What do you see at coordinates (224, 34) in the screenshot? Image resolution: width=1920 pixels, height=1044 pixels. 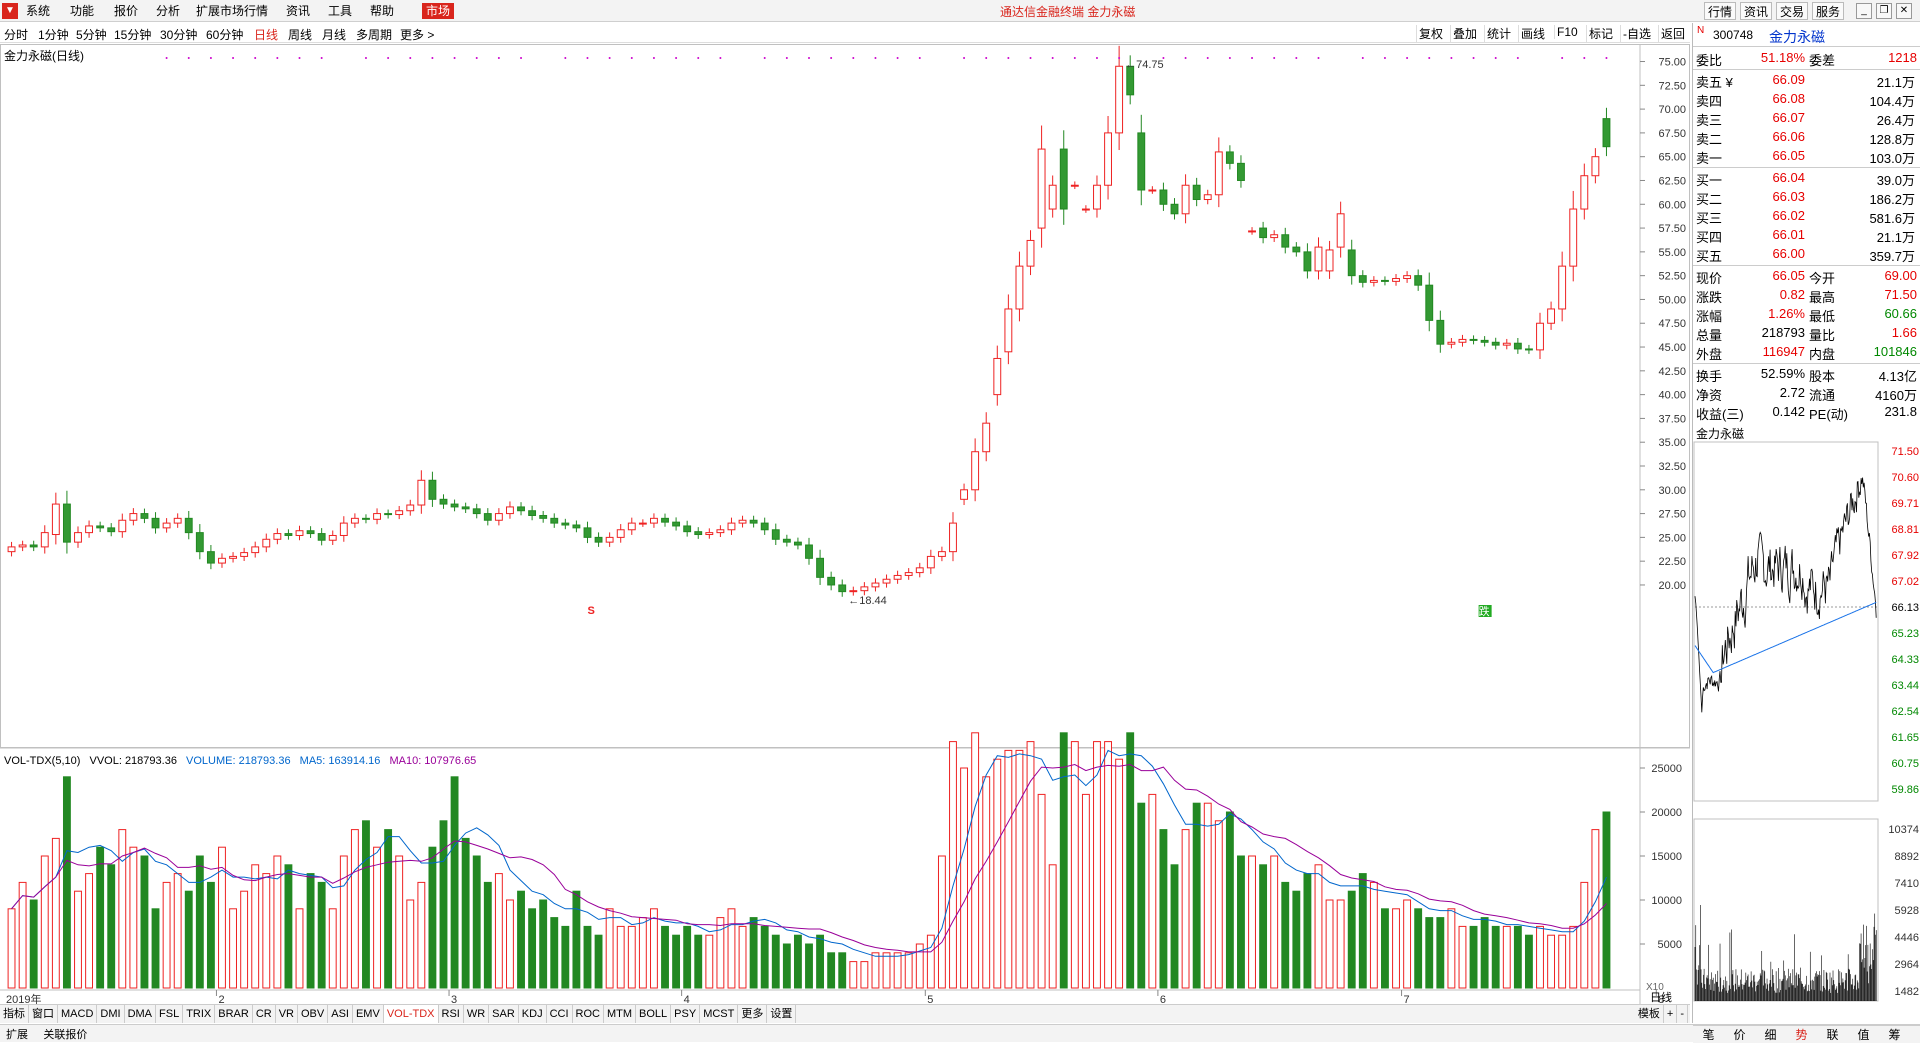 I see `period-60min: 60分钟` at bounding box center [224, 34].